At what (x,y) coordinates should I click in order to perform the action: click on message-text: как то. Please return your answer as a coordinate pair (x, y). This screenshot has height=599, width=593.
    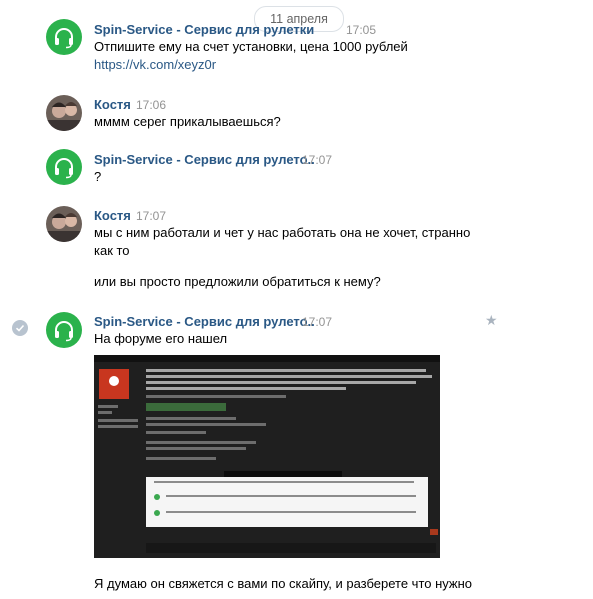
    Looking at the image, I should click on (112, 250).